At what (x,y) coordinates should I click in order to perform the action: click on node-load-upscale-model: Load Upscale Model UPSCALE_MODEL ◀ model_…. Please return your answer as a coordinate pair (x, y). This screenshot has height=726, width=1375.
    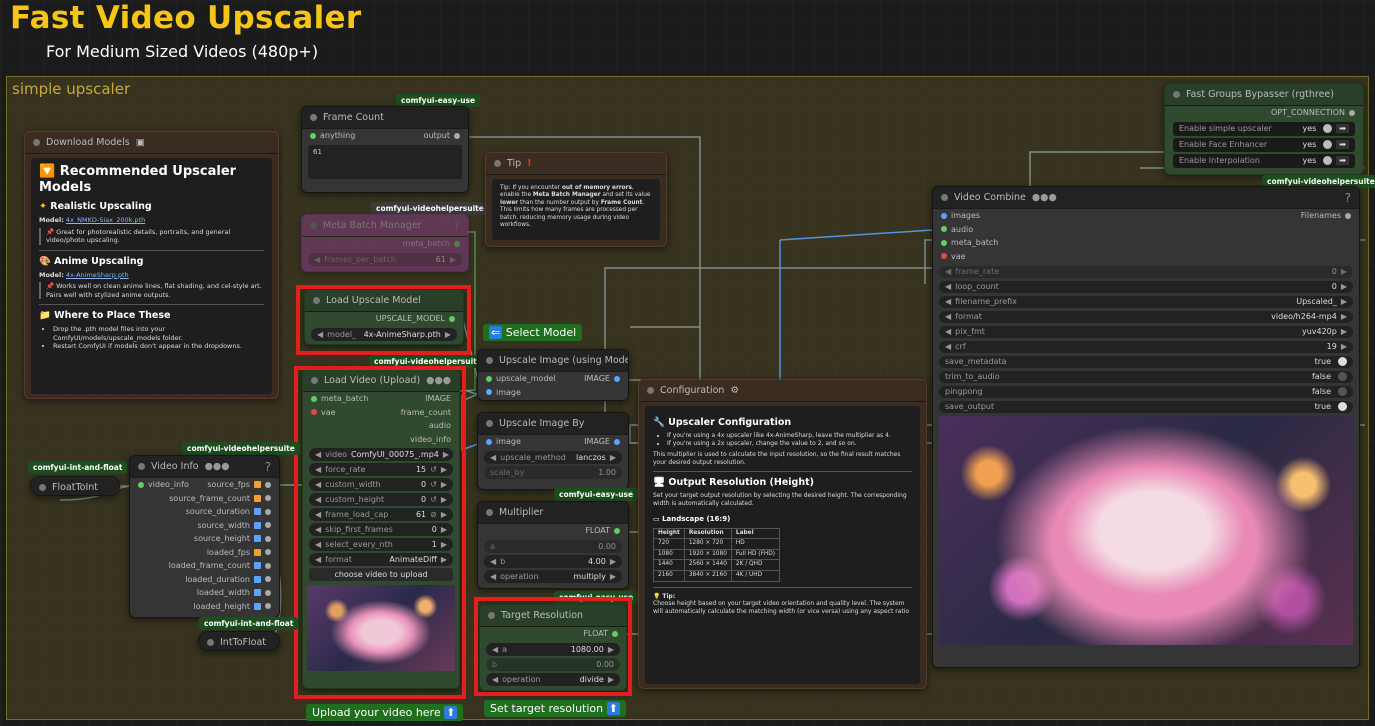
    Looking at the image, I should click on (384, 317).